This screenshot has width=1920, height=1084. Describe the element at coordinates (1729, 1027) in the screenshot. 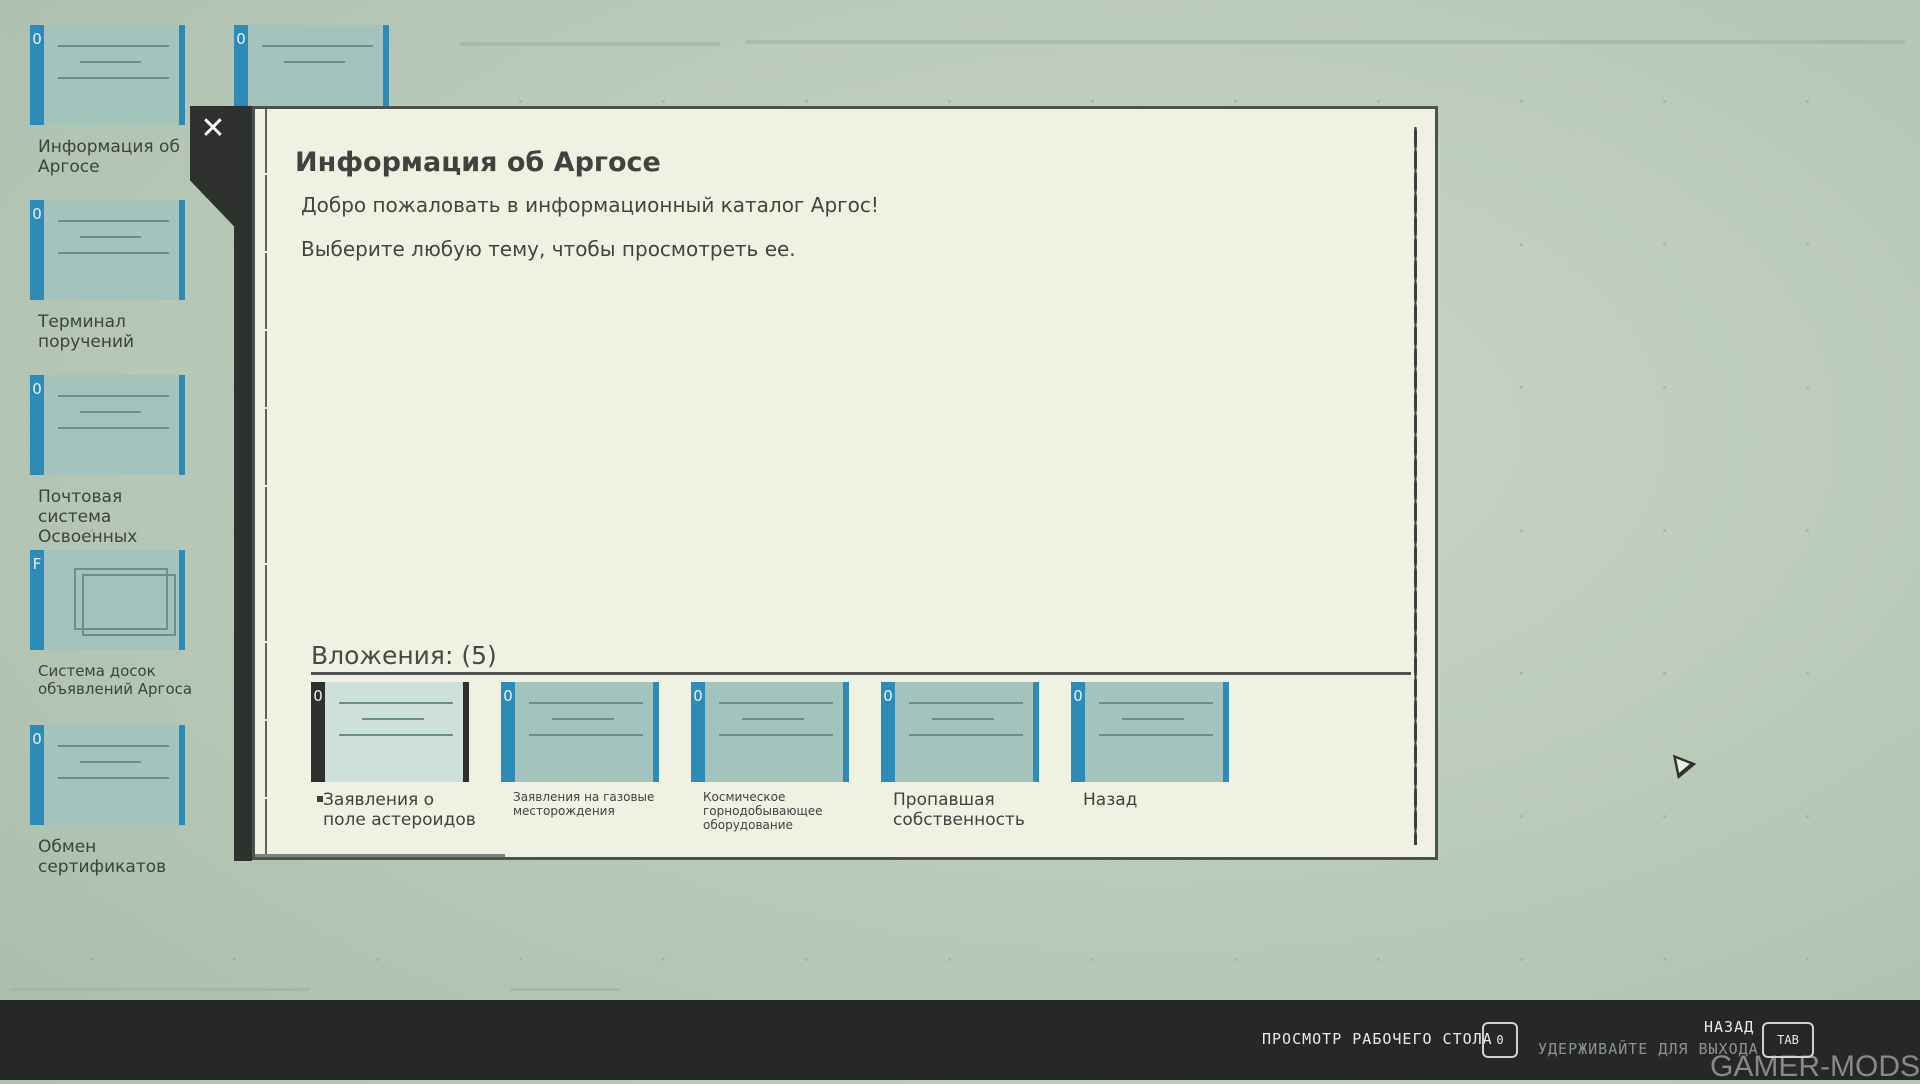

I see `back-hint: НАЗАД` at that location.